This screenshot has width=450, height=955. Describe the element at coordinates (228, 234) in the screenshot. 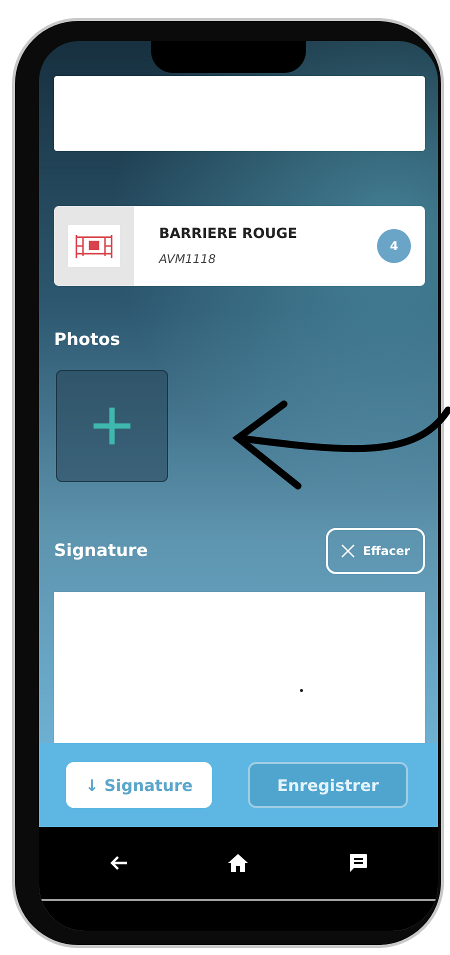

I see `item-name: BARRIERE ROUGE` at that location.